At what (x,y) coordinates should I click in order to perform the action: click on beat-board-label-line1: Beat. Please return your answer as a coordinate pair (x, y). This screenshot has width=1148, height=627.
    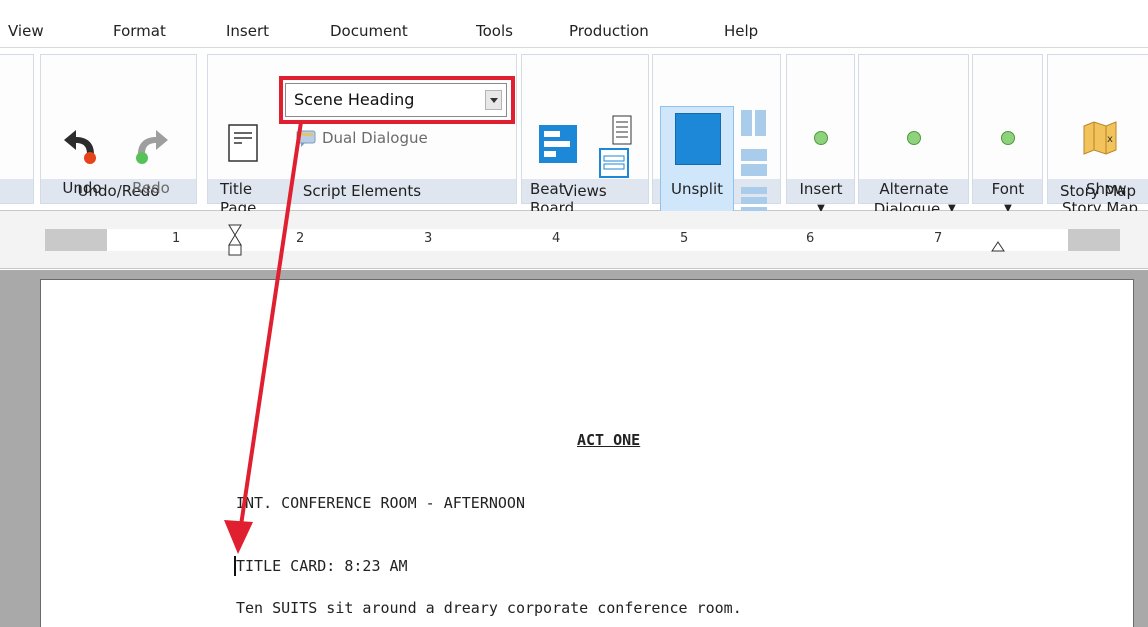
    Looking at the image, I should click on (547, 189).